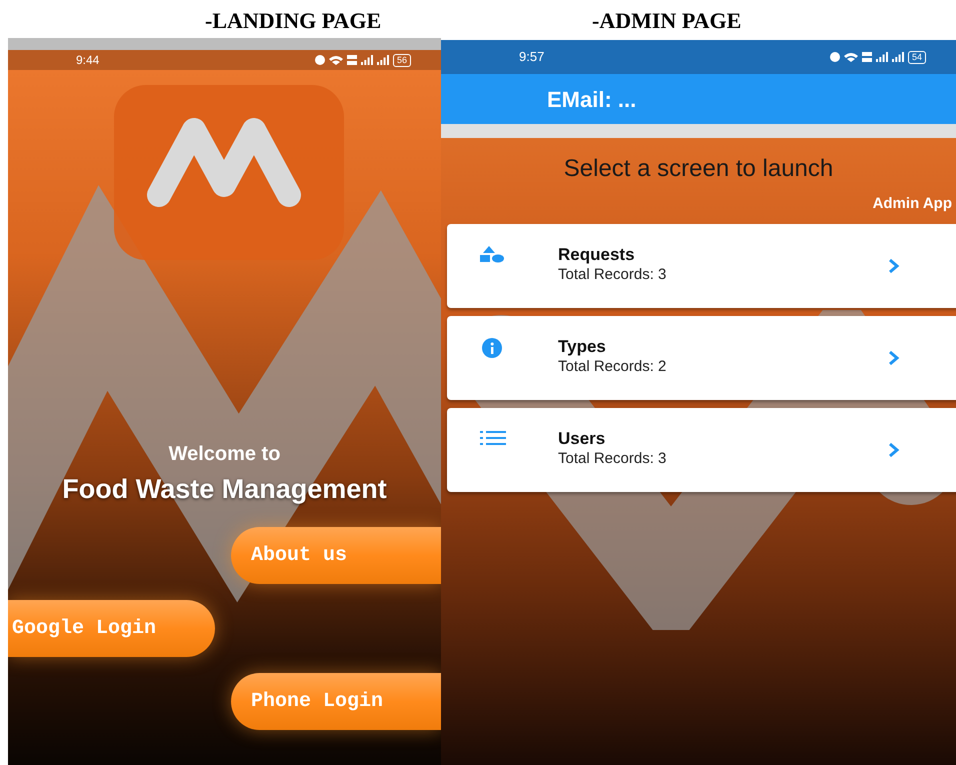 The height and width of the screenshot is (765, 956). What do you see at coordinates (912, 204) in the screenshot?
I see `subtitle-text: Admin App` at bounding box center [912, 204].